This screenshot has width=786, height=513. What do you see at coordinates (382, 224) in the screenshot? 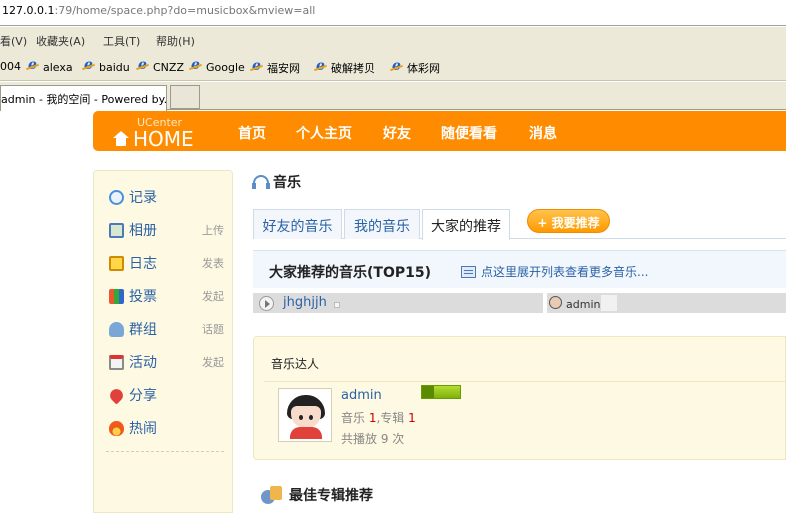
I see `tab-my-music: 我的音乐` at bounding box center [382, 224].